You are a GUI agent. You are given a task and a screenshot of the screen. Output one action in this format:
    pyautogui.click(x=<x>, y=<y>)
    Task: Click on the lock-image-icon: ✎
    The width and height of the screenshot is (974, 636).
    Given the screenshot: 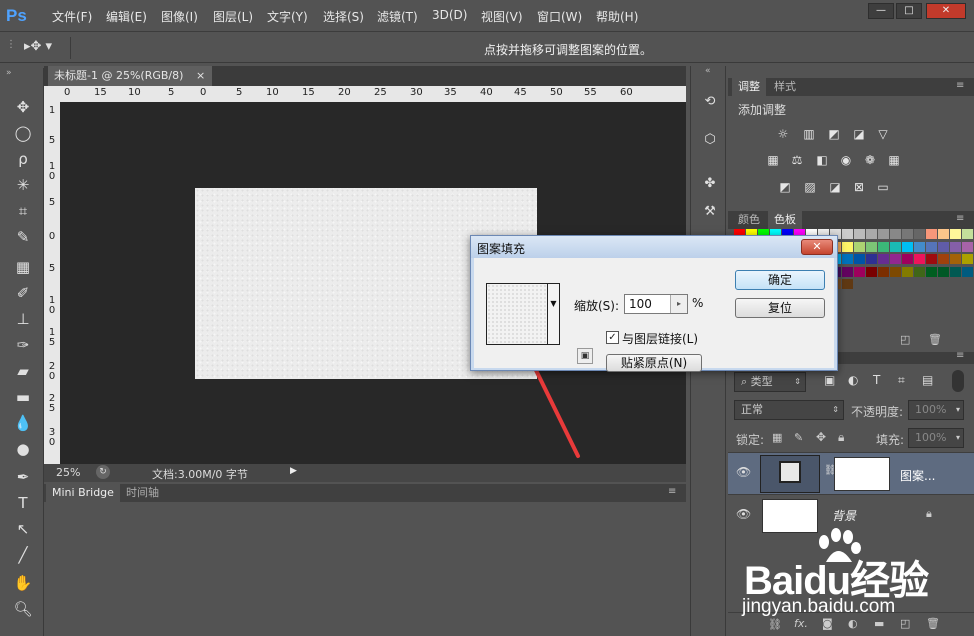 What is the action you would take?
    pyautogui.click(x=798, y=437)
    